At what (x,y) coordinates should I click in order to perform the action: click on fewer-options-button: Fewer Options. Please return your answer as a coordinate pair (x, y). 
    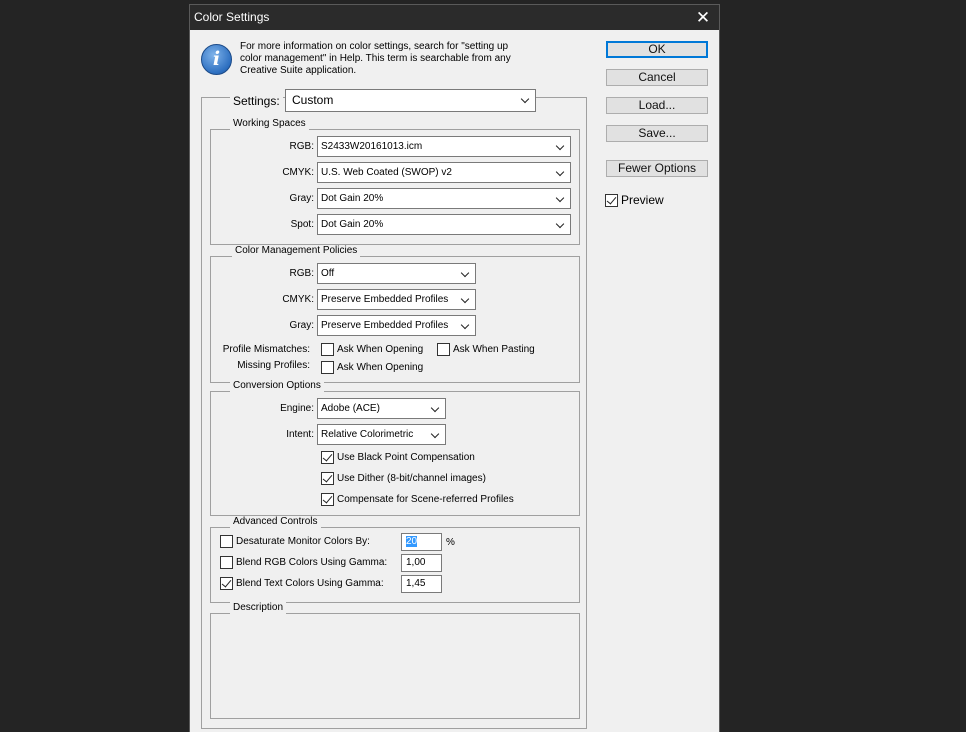
    Looking at the image, I should click on (657, 168).